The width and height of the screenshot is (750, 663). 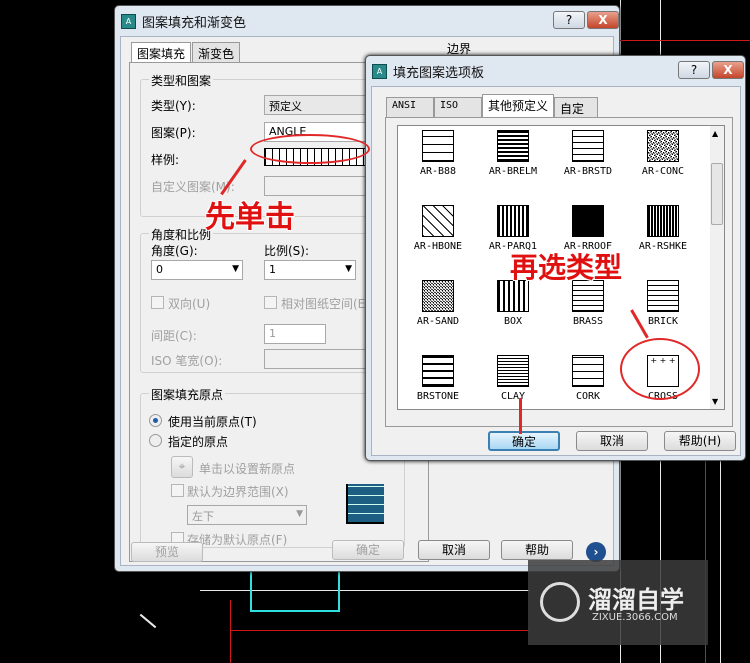 What do you see at coordinates (588, 146) in the screenshot?
I see `pattern-swatch-ar-brstd` at bounding box center [588, 146].